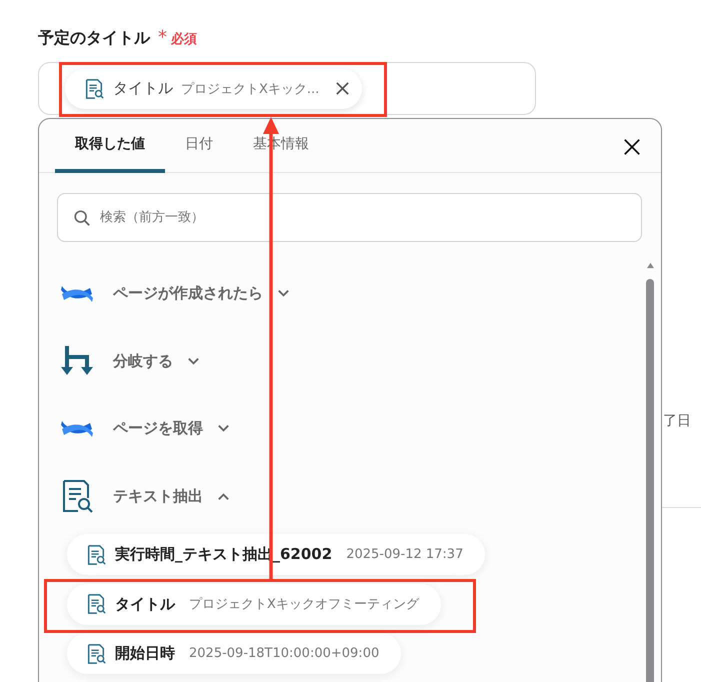 This screenshot has width=701, height=682. I want to click on value-item: 開始日時 2025-09-18T10:00:00+09:00, so click(234, 653).